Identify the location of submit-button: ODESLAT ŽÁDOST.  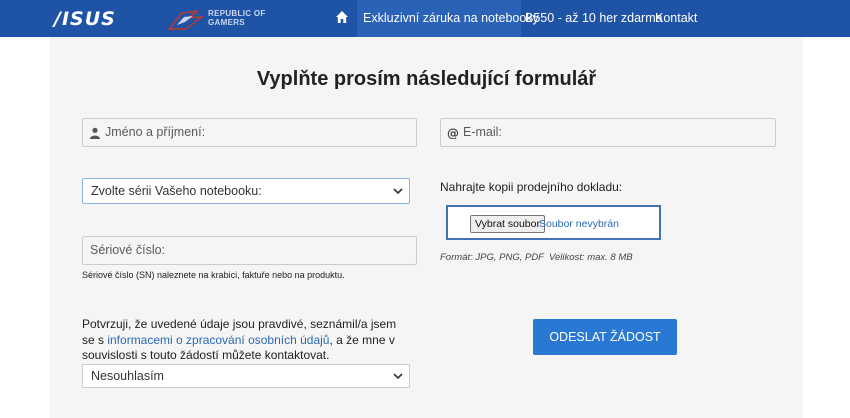
(605, 337).